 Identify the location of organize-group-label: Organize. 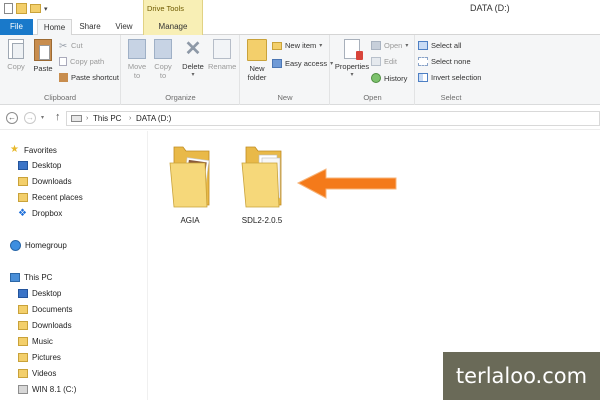
(180, 97).